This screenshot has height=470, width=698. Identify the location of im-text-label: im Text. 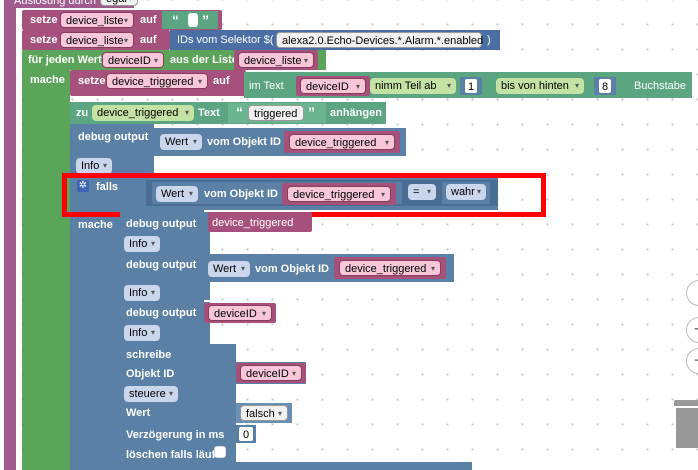
(266, 86).